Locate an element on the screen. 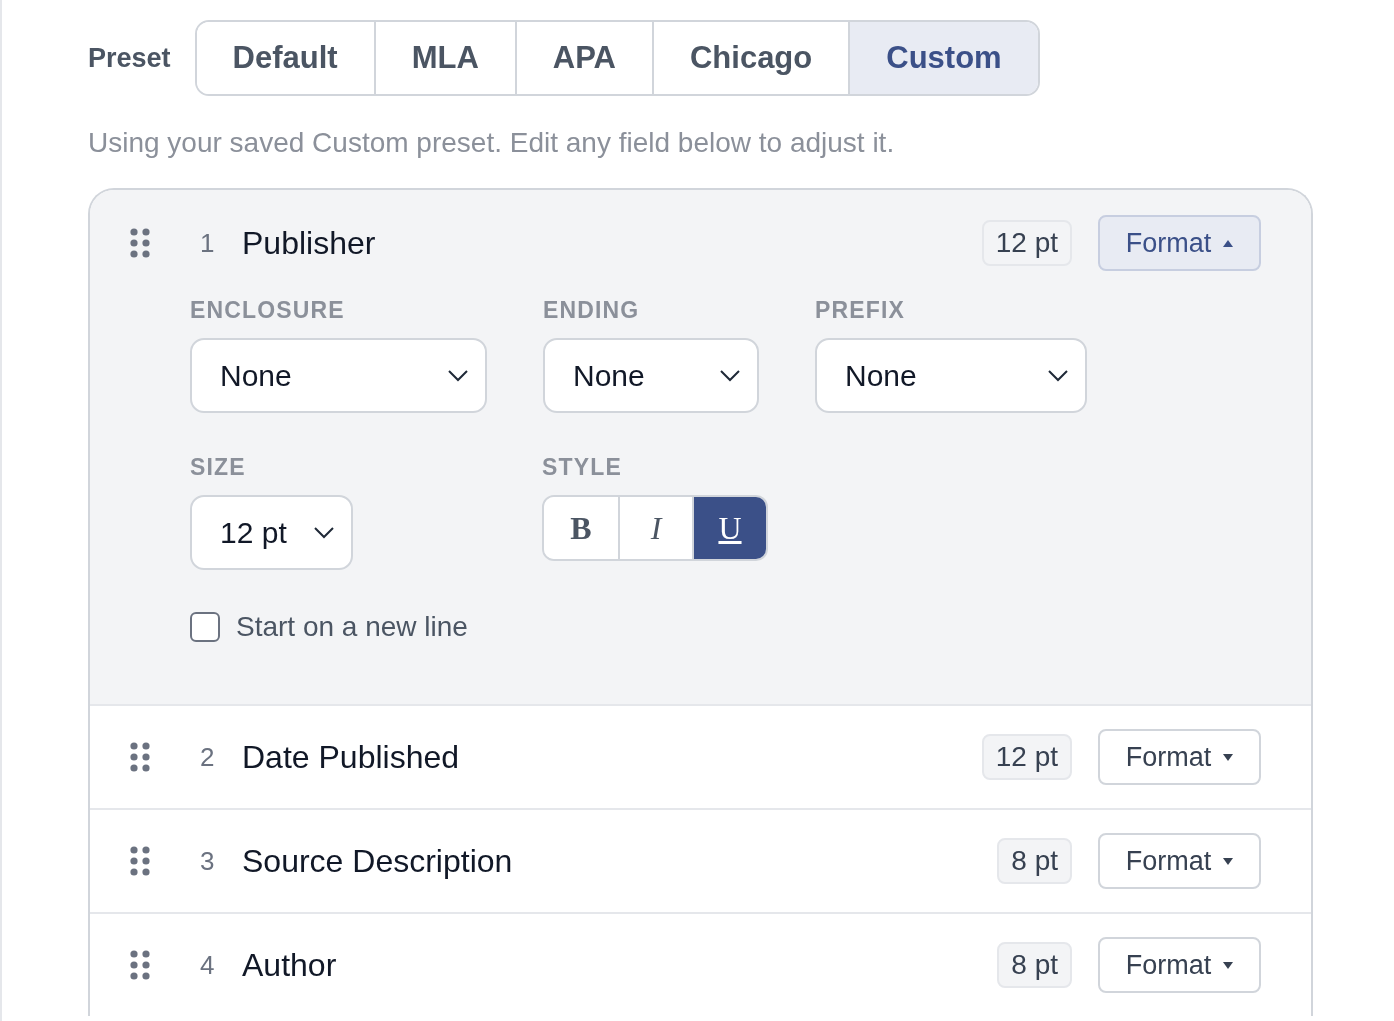 The width and height of the screenshot is (1394, 1021). field-number: 1 is located at coordinates (208, 243).